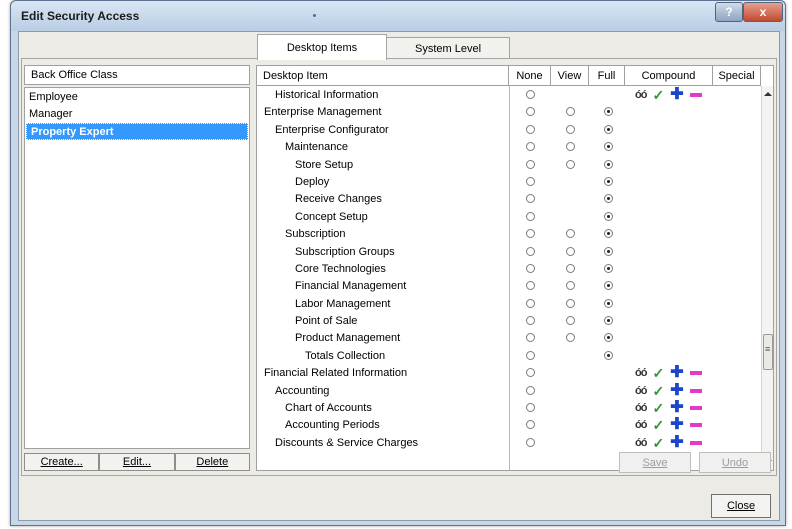 The height and width of the screenshot is (529, 792). I want to click on delete-button: Delete, so click(212, 462).